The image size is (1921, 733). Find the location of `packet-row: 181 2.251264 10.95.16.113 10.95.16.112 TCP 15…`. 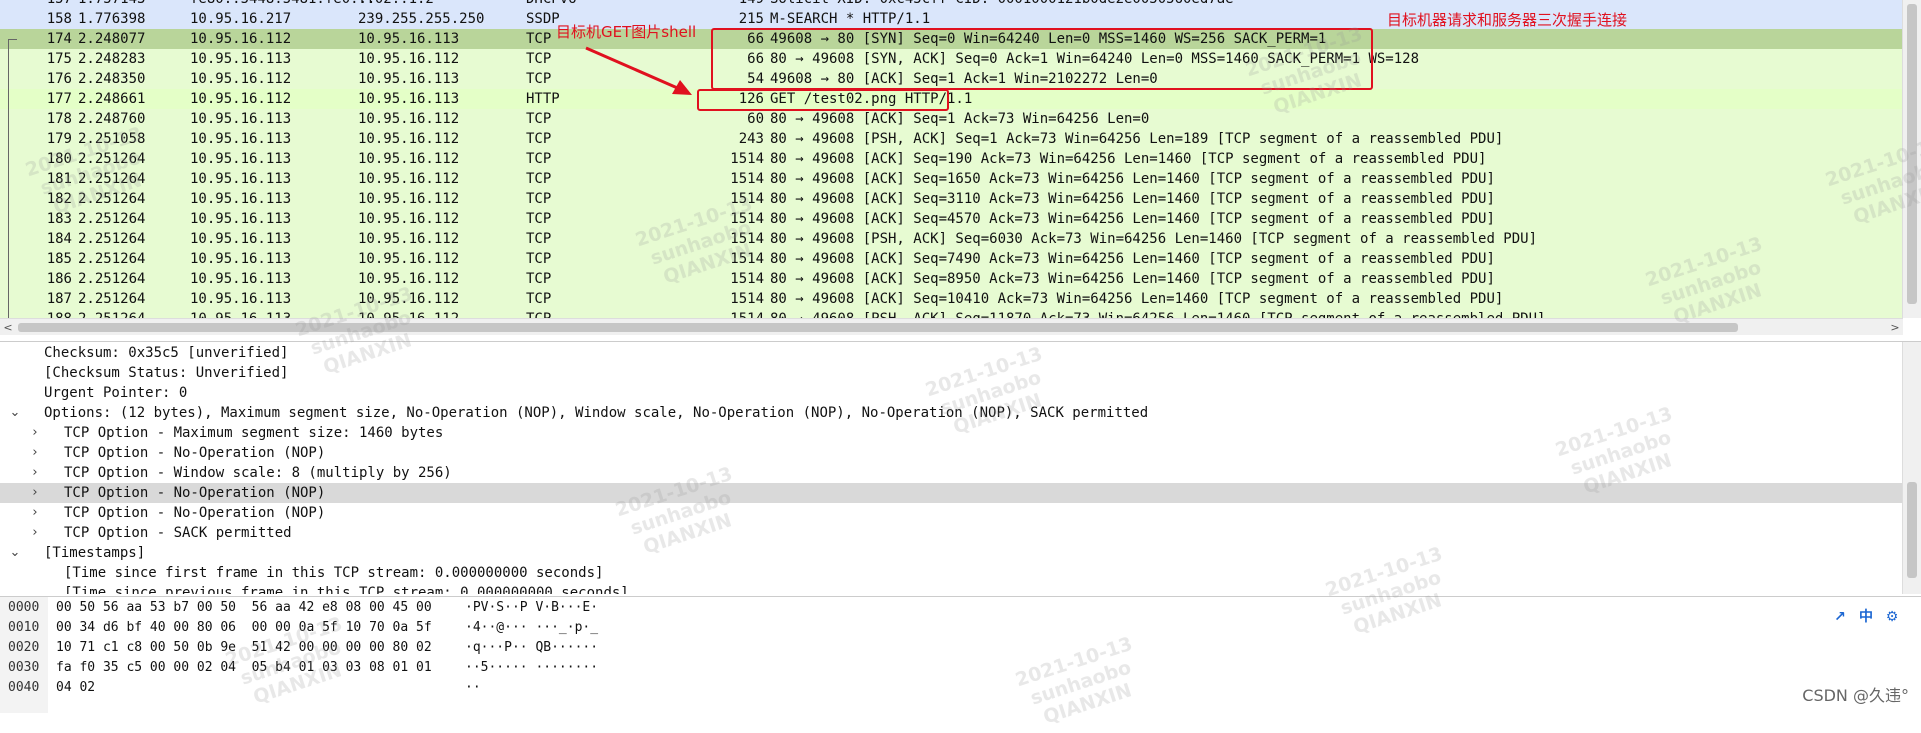

packet-row: 181 2.251264 10.95.16.113 10.95.16.112 TCP 15… is located at coordinates (951, 179).